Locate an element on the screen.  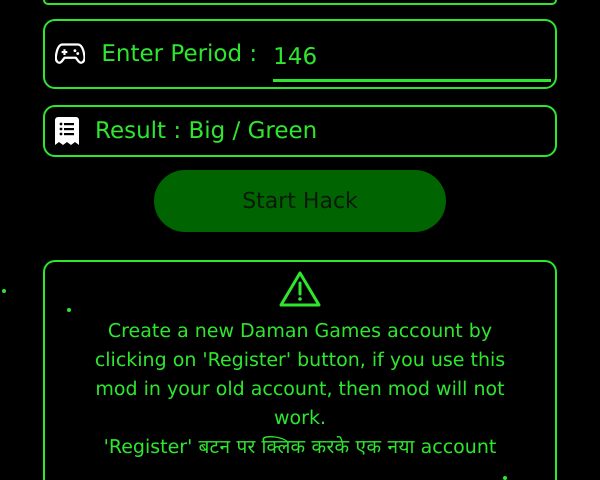
receipt-icon is located at coordinates (67, 131).